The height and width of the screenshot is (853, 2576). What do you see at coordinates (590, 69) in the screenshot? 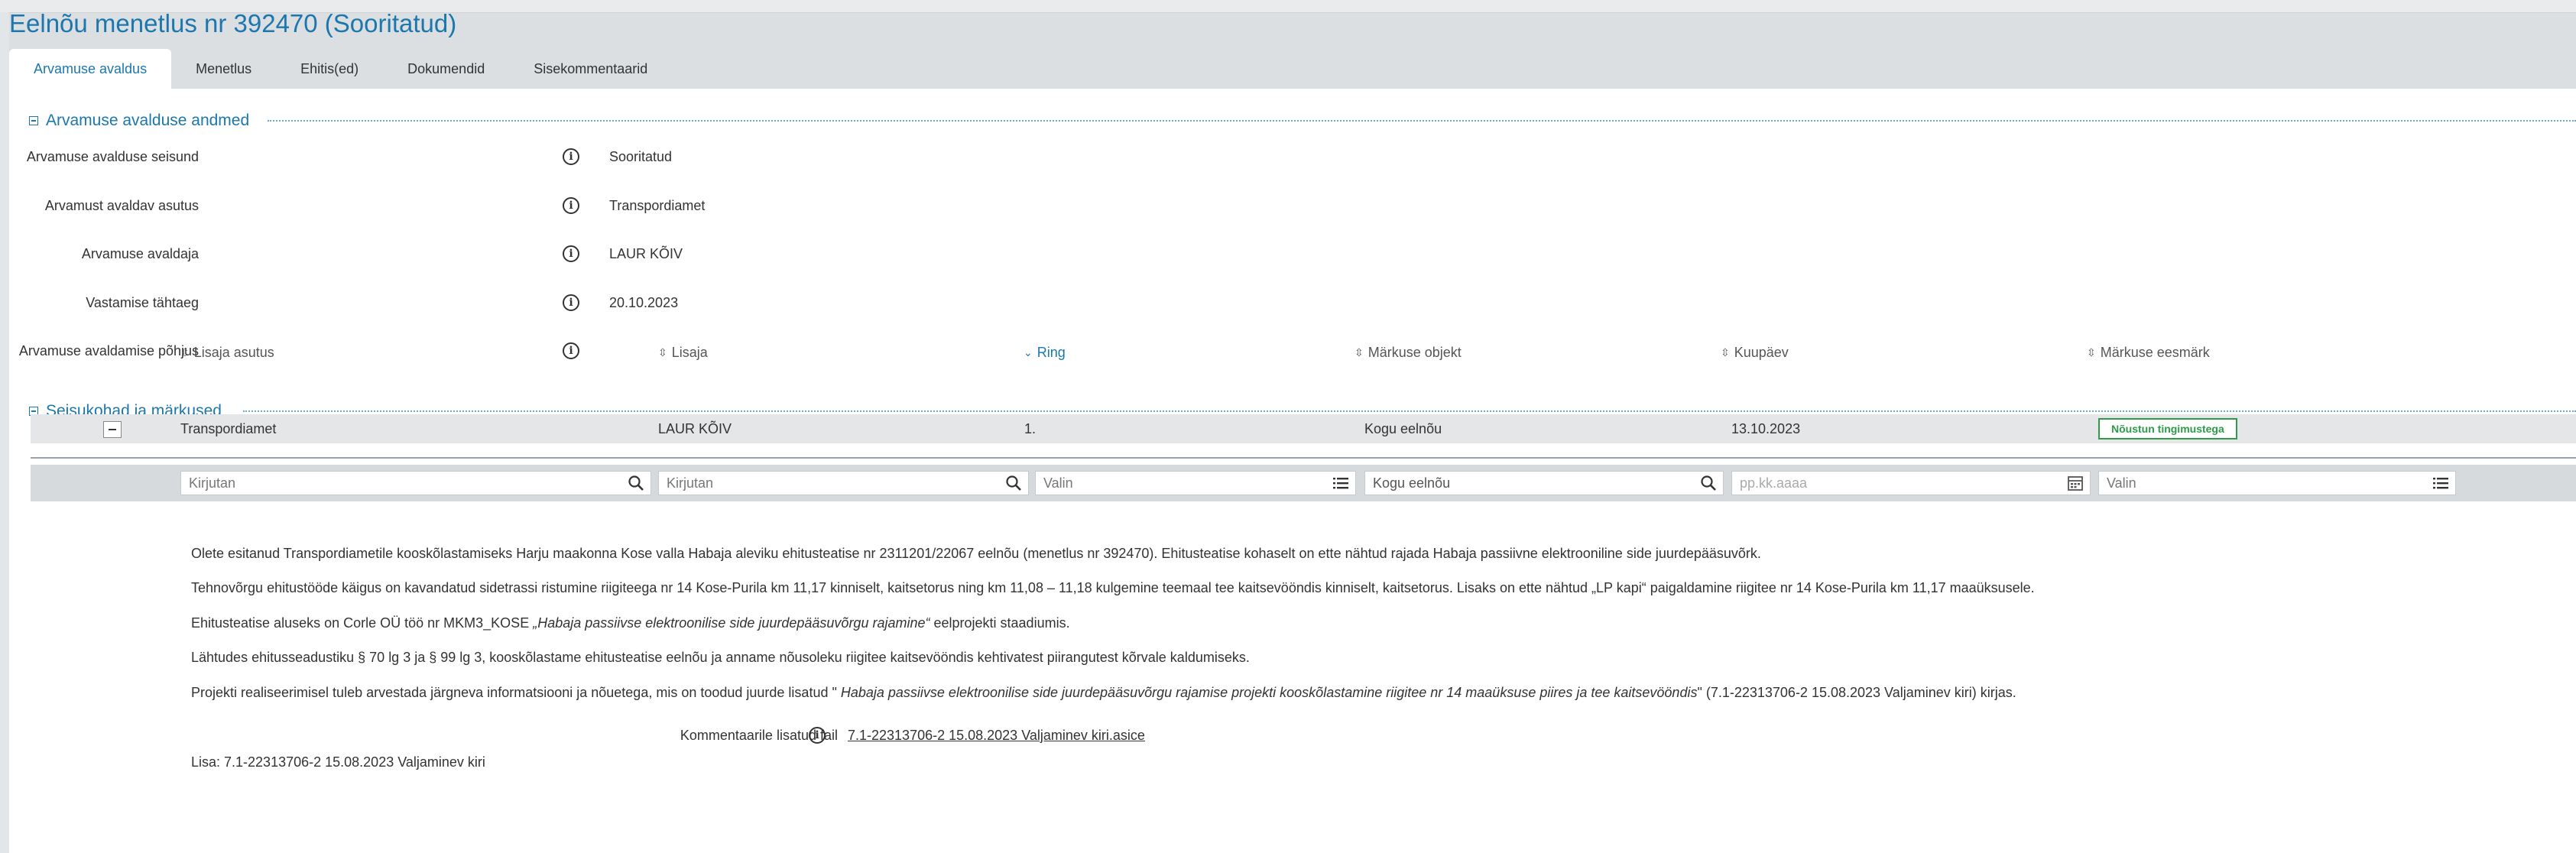
I see `tab-sisekommentaarid: Sisekommentaarid` at bounding box center [590, 69].